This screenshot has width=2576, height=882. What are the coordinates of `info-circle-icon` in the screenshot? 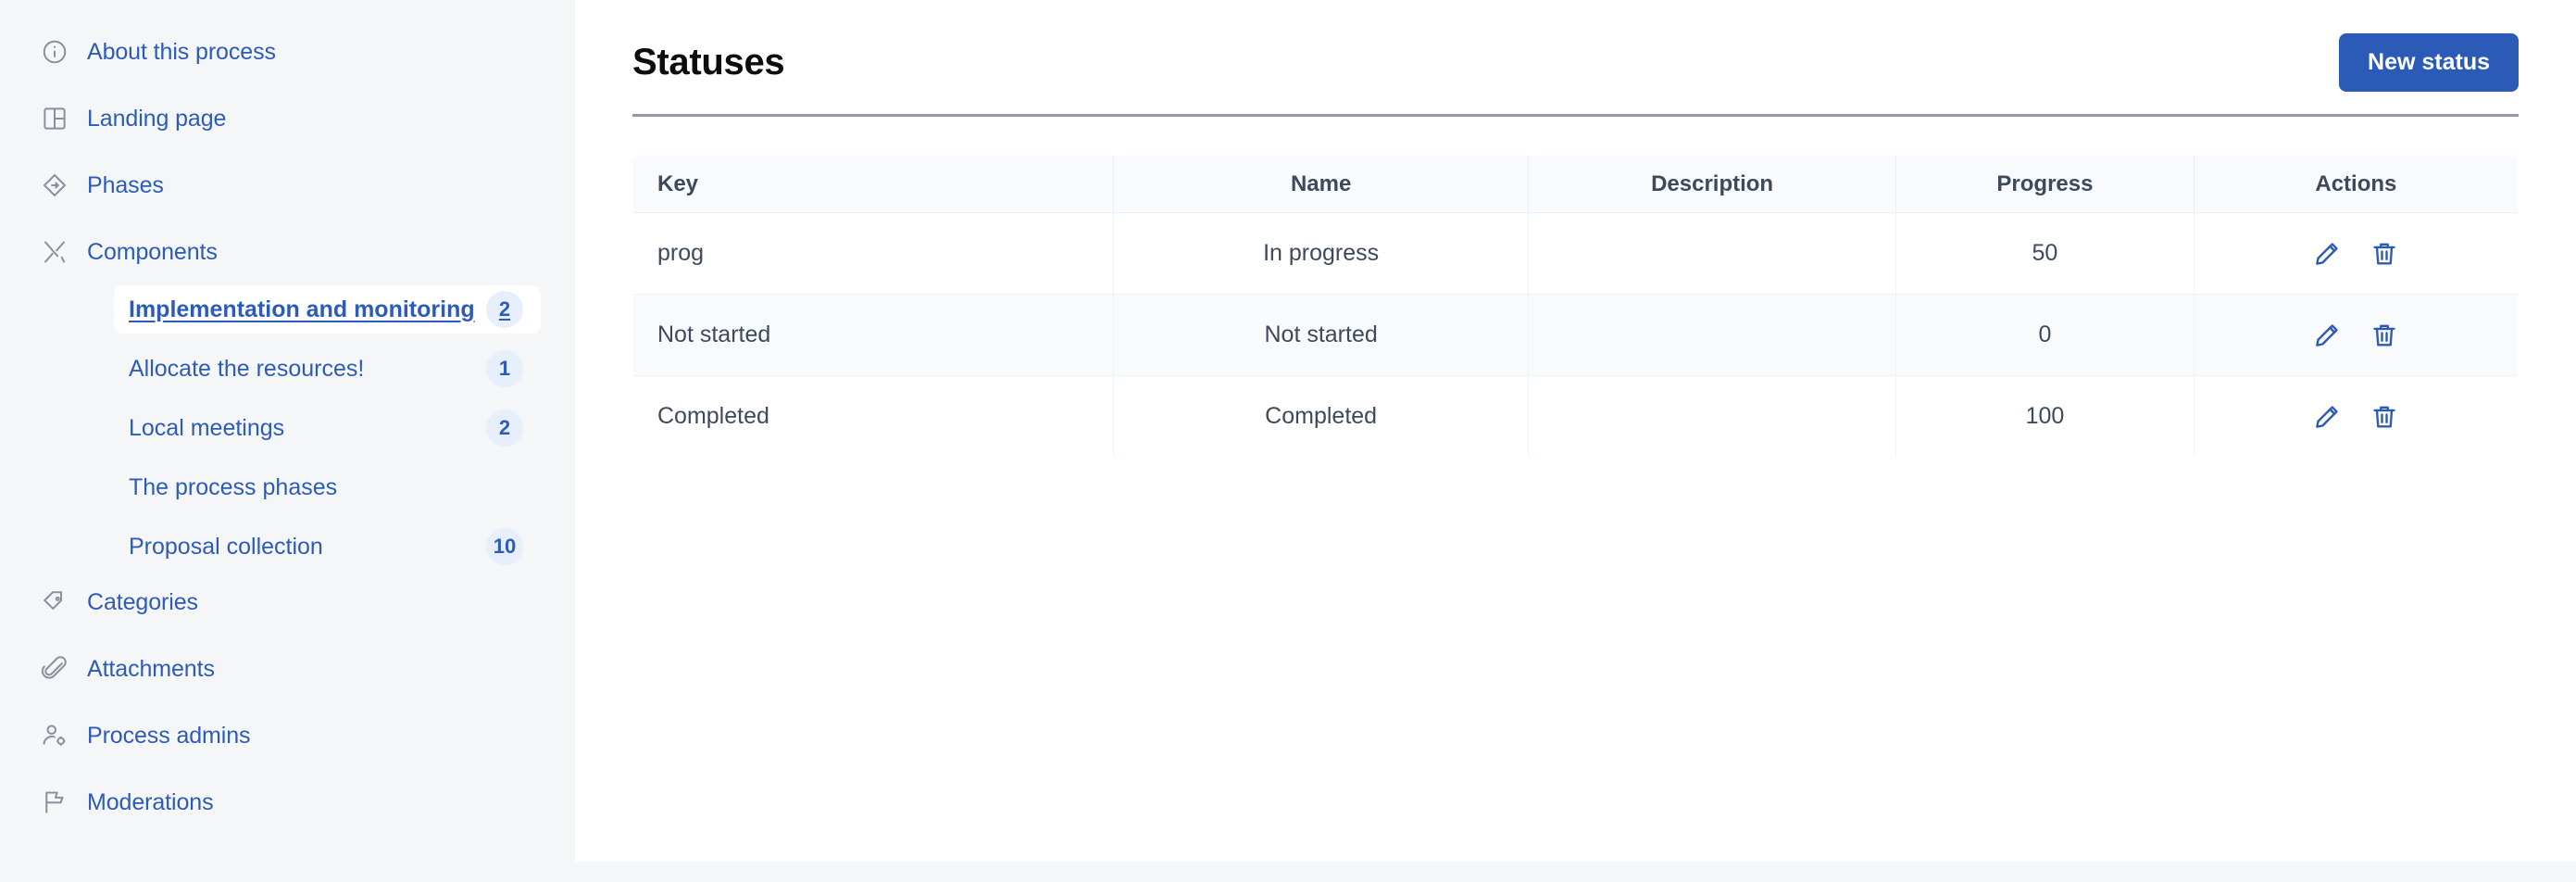 It's located at (55, 52).